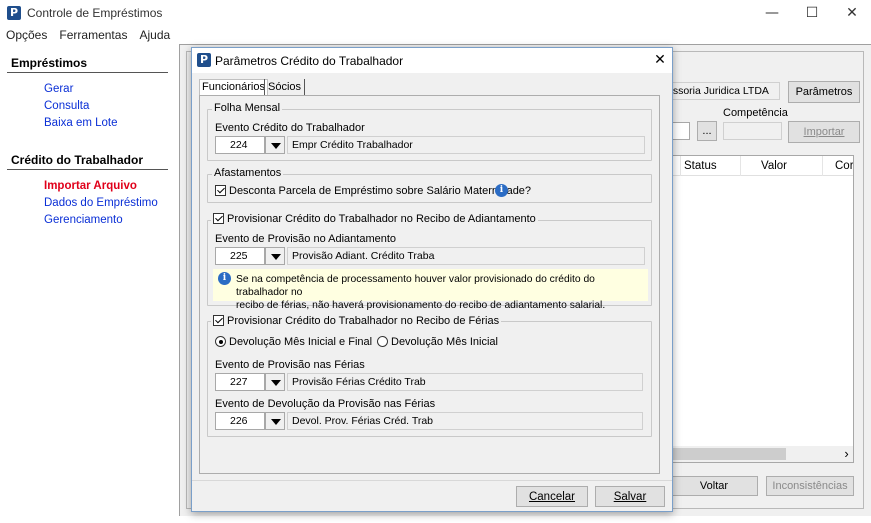 The height and width of the screenshot is (523, 871). I want to click on tab-socios: Sócios, so click(285, 87).